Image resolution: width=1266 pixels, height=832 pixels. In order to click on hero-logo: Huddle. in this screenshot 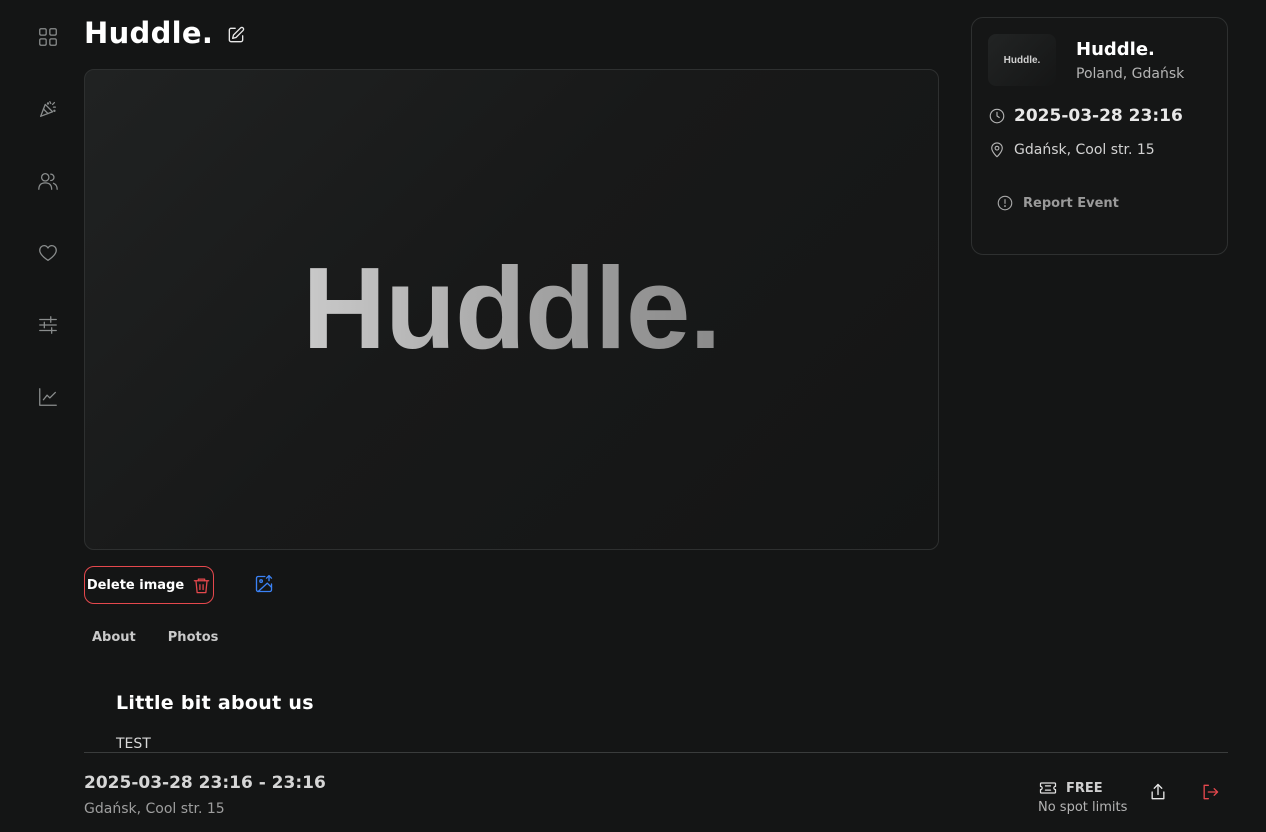, I will do `click(511, 308)`.